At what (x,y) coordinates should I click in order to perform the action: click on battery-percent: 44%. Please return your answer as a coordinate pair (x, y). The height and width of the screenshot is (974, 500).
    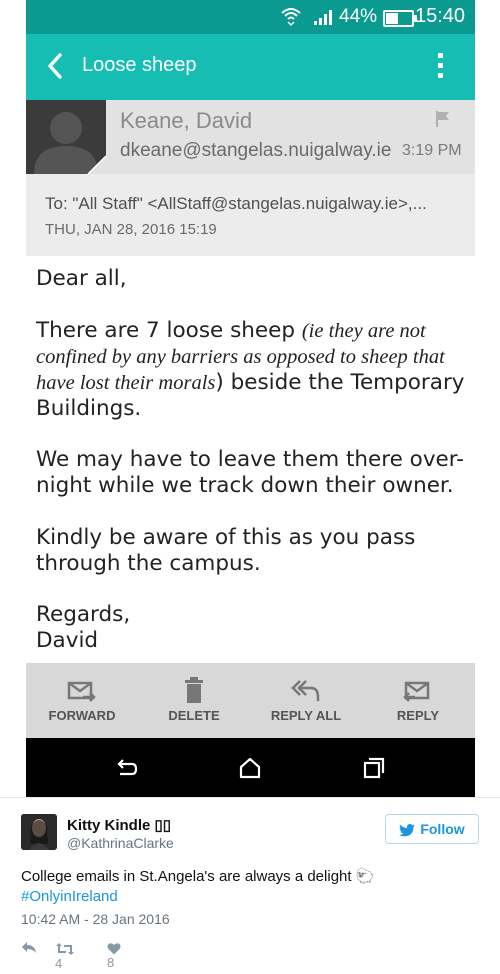
    Looking at the image, I should click on (358, 16).